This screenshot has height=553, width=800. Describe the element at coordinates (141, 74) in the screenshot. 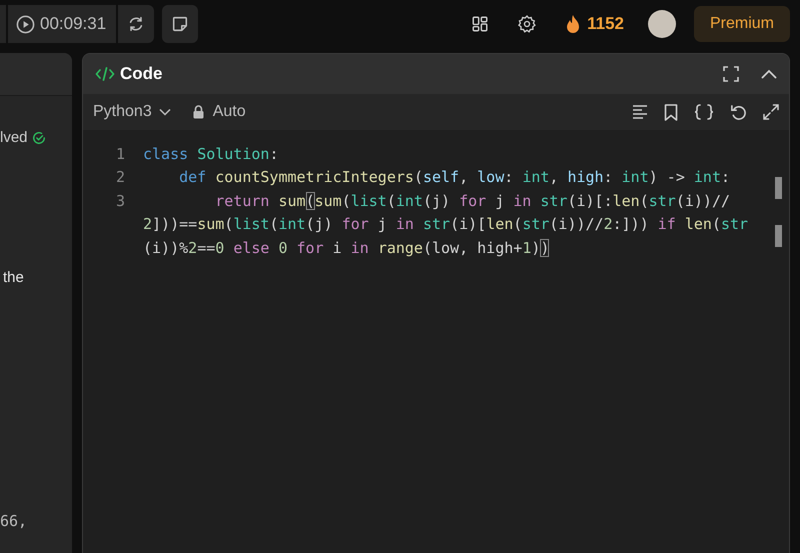

I see `panel-title: Code` at that location.